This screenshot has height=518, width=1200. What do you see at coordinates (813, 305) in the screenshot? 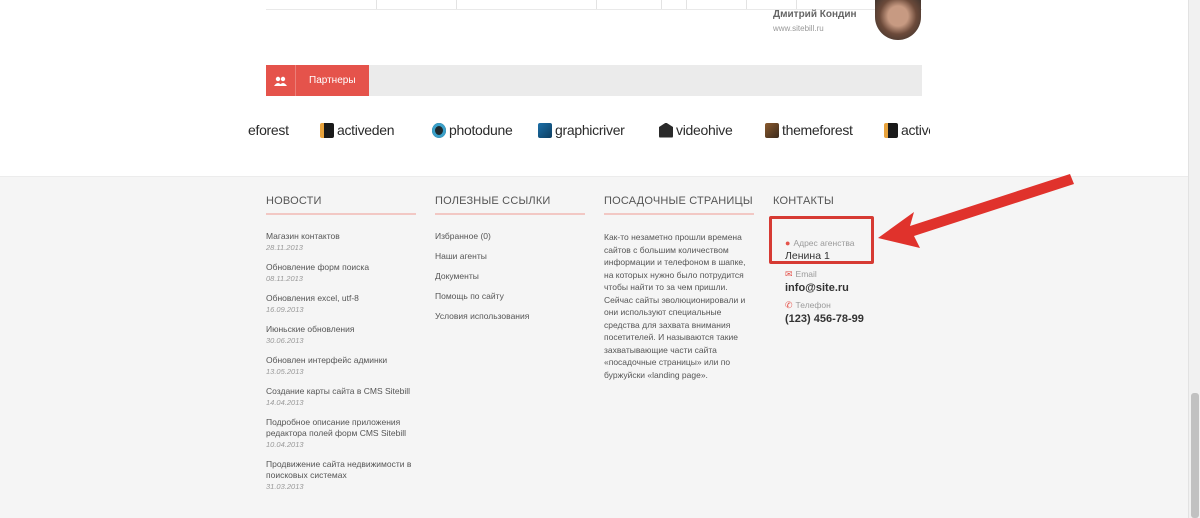
I see `phone-label: Телефон` at bounding box center [813, 305].